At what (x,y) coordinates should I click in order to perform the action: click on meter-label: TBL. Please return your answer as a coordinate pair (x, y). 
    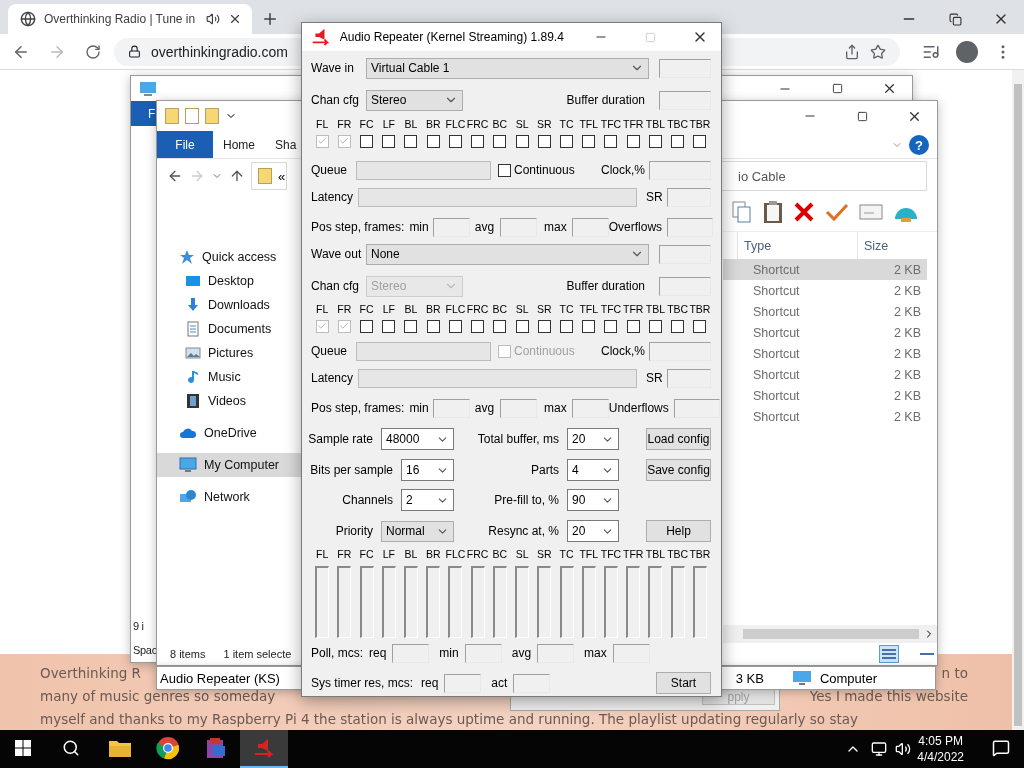
    Looking at the image, I should click on (655, 554).